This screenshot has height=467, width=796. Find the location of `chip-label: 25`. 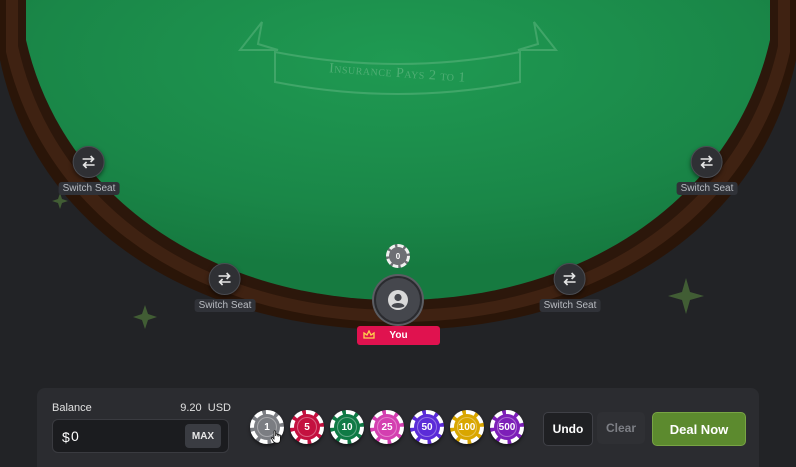

chip-label: 25 is located at coordinates (387, 427).